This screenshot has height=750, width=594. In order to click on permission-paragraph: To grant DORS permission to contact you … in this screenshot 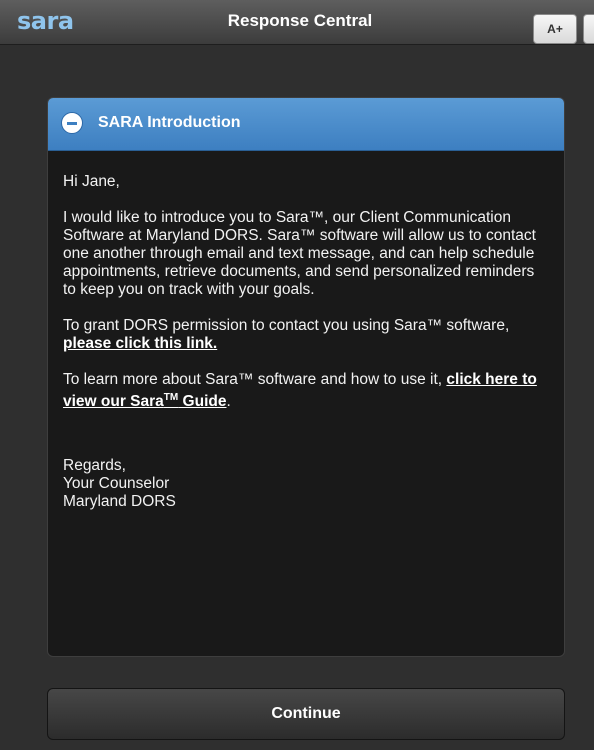, I will do `click(306, 335)`.